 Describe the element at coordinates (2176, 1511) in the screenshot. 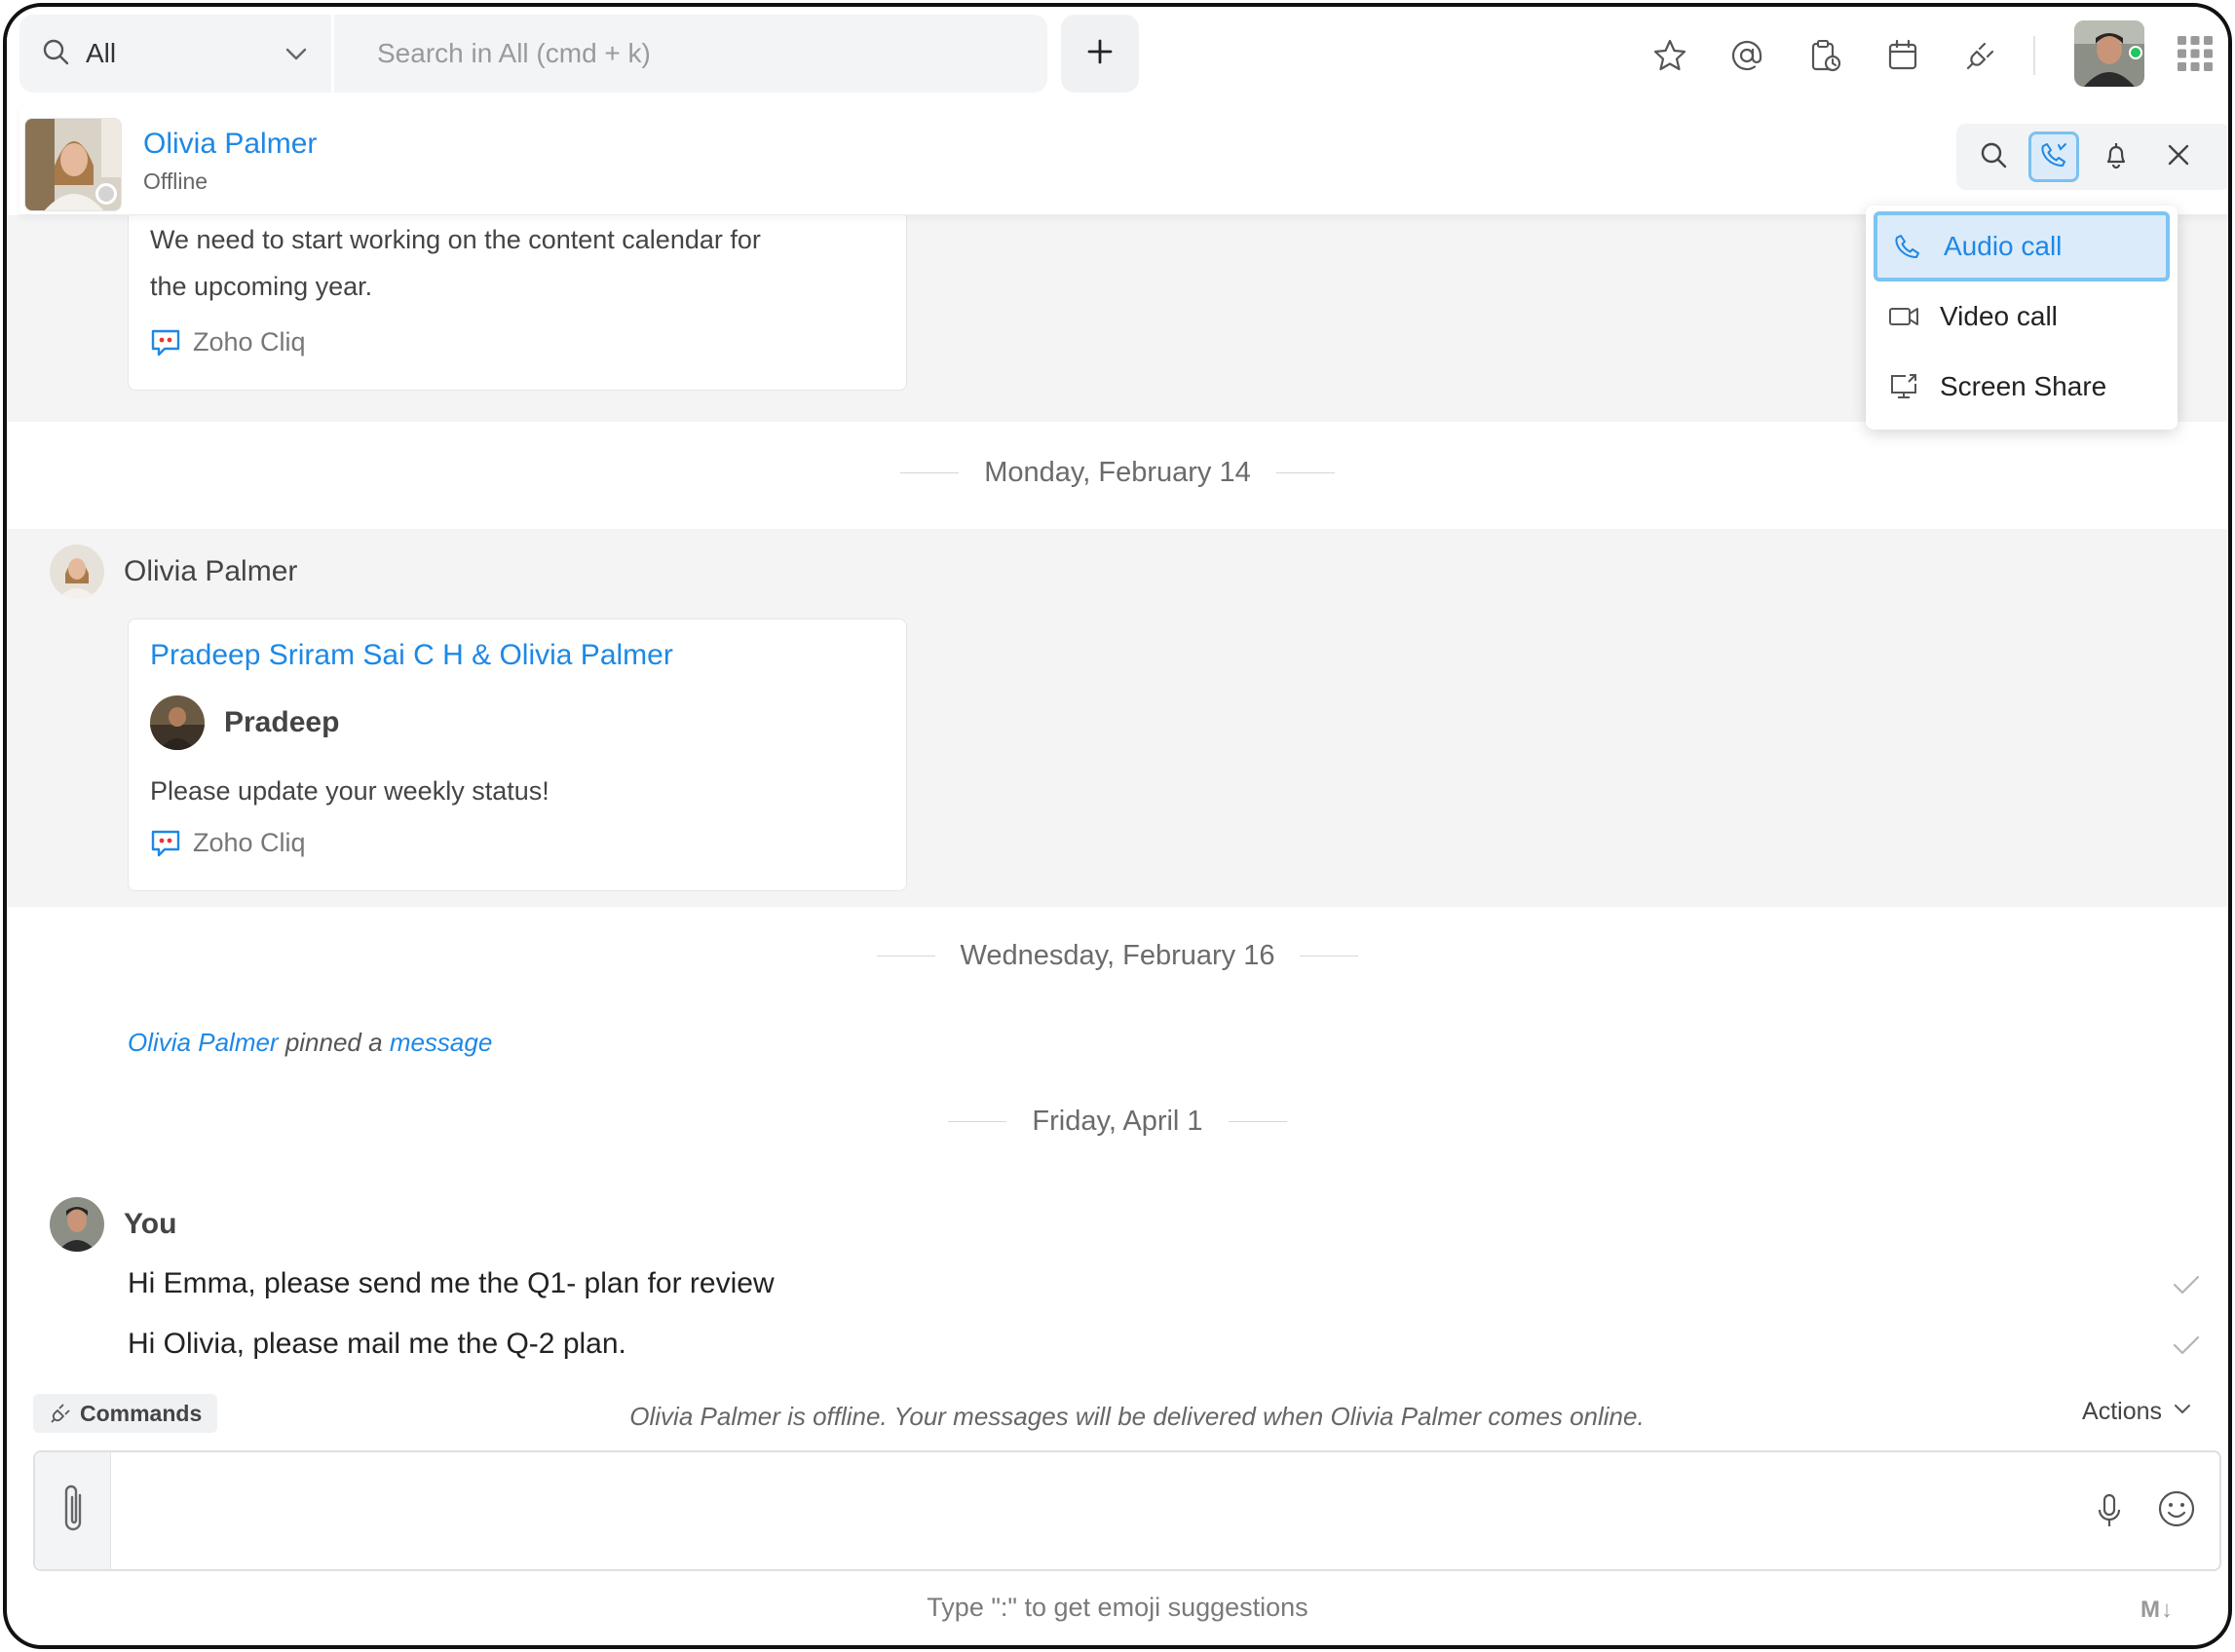

I see `emoji-icon` at that location.